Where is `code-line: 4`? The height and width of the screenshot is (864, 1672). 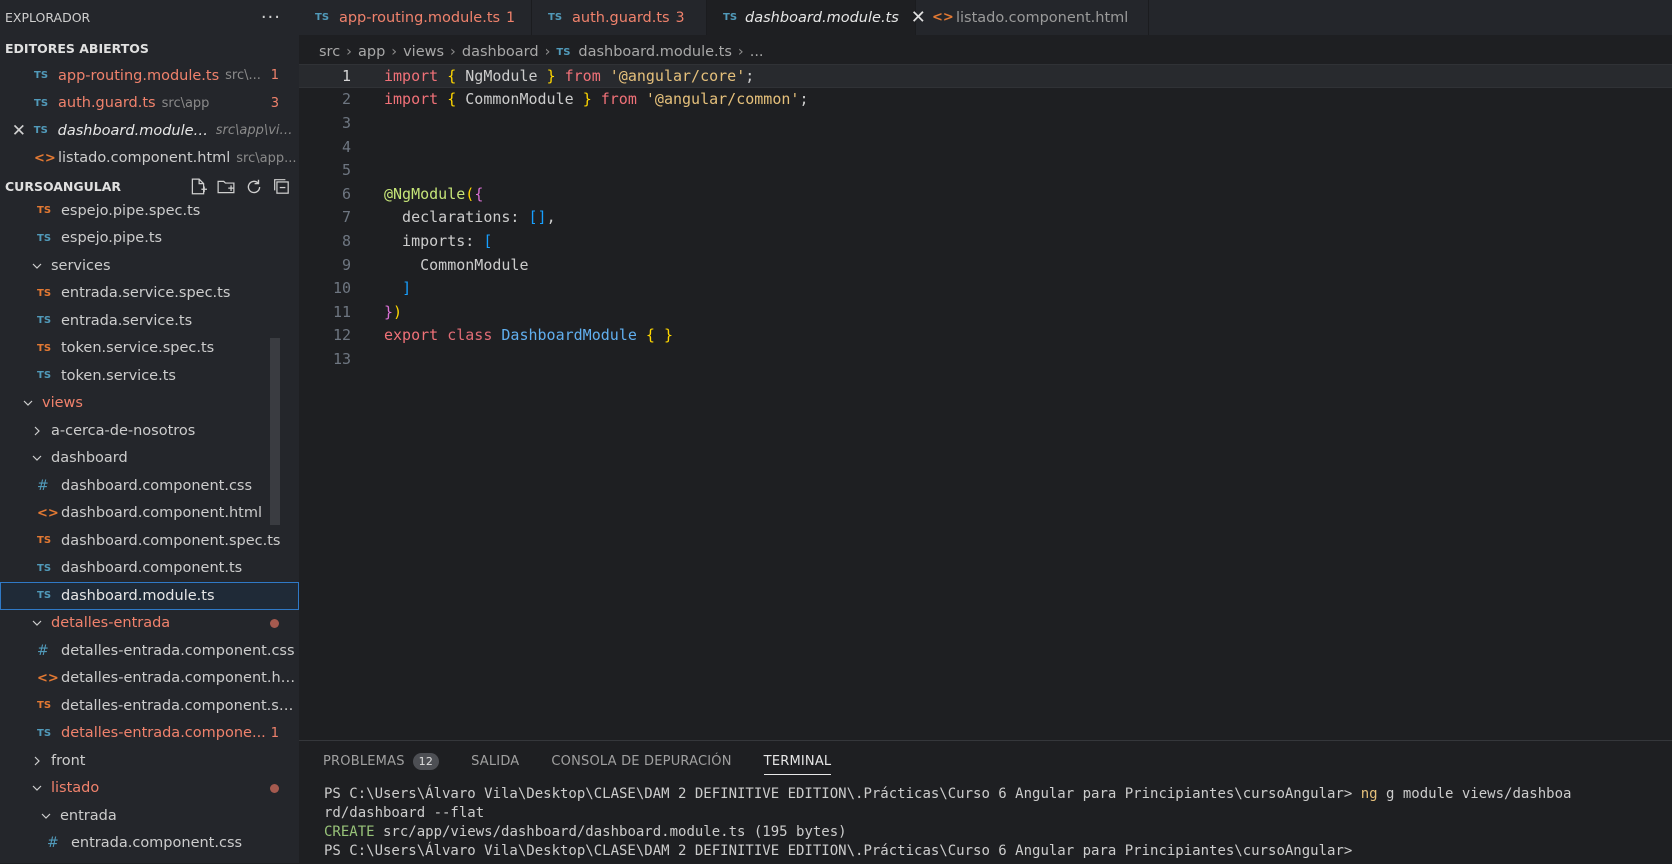 code-line: 4 is located at coordinates (985, 147).